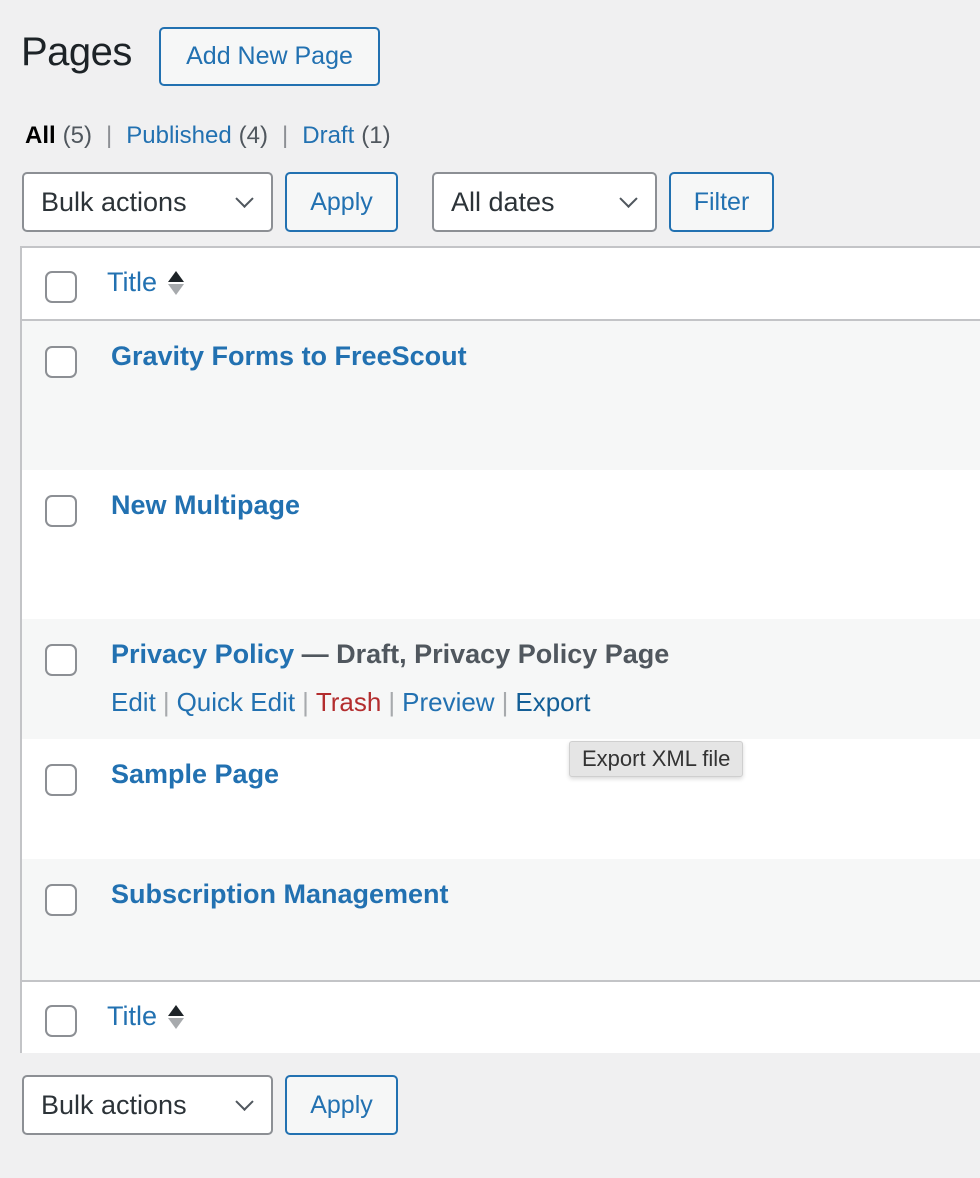 The height and width of the screenshot is (1178, 980). Describe the element at coordinates (501, 284) in the screenshot. I see `table-header: Title` at that location.